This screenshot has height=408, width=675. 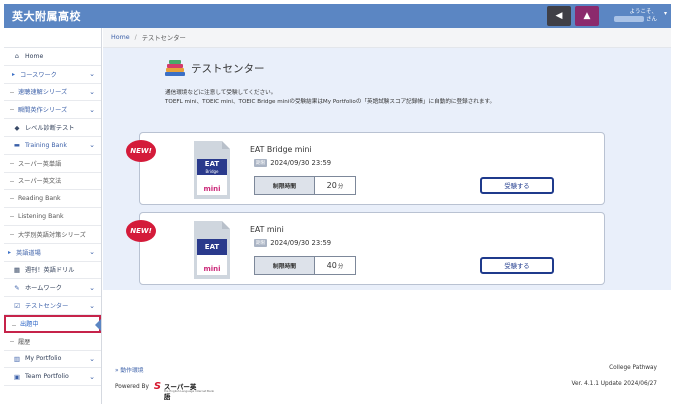 I want to click on sidebar-item-weekly-drill: ▦ 週刊！英語ドリル, so click(x=52, y=271).